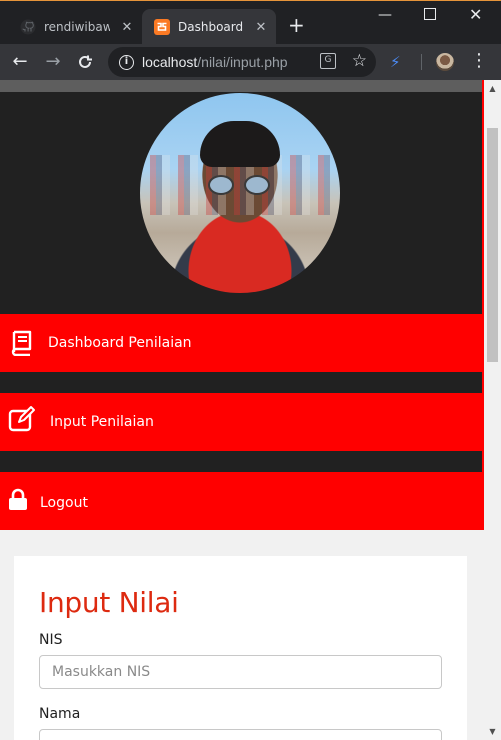 The image size is (501, 740). What do you see at coordinates (53, 62) in the screenshot?
I see `forward-arrow-icon: →` at bounding box center [53, 62].